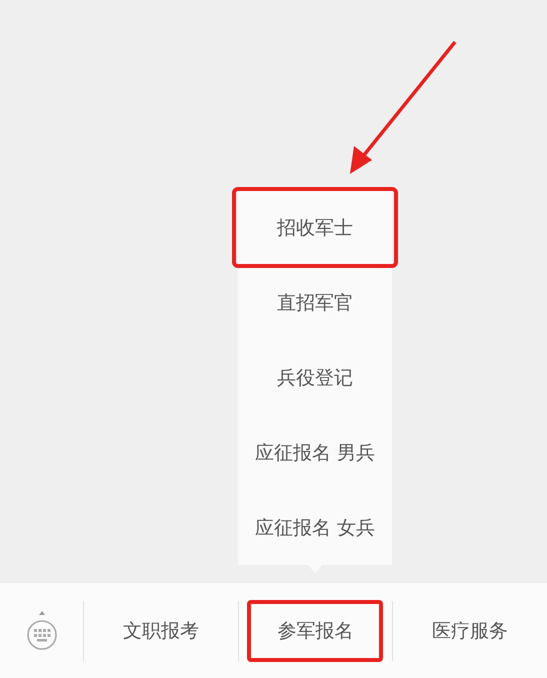  What do you see at coordinates (315, 631) in the screenshot?
I see `menu-tab: 参军报名` at bounding box center [315, 631].